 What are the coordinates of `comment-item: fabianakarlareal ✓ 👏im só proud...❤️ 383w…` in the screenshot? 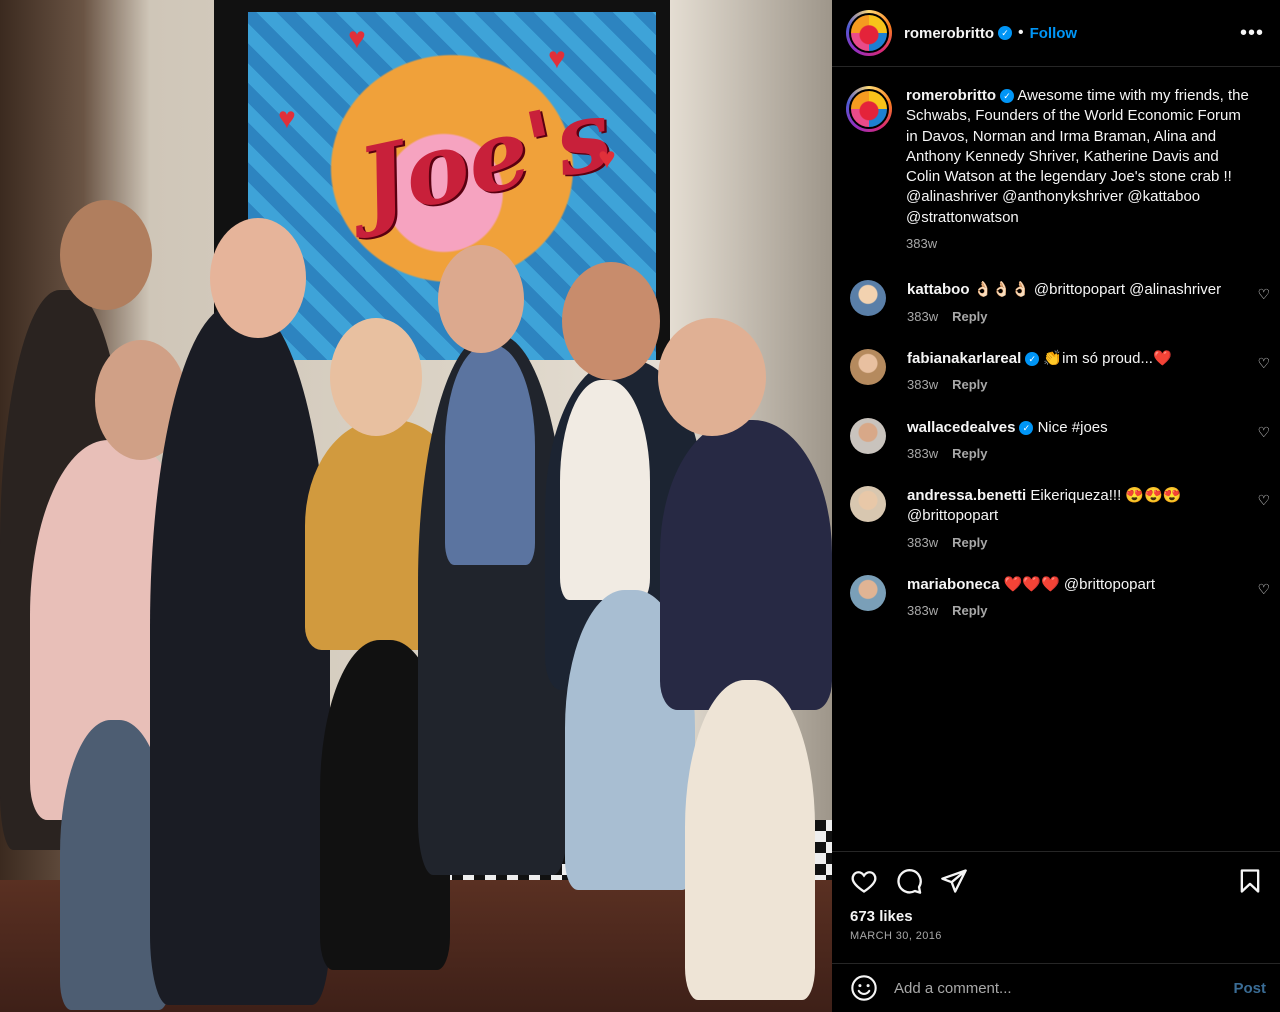 It's located at (1056, 372).